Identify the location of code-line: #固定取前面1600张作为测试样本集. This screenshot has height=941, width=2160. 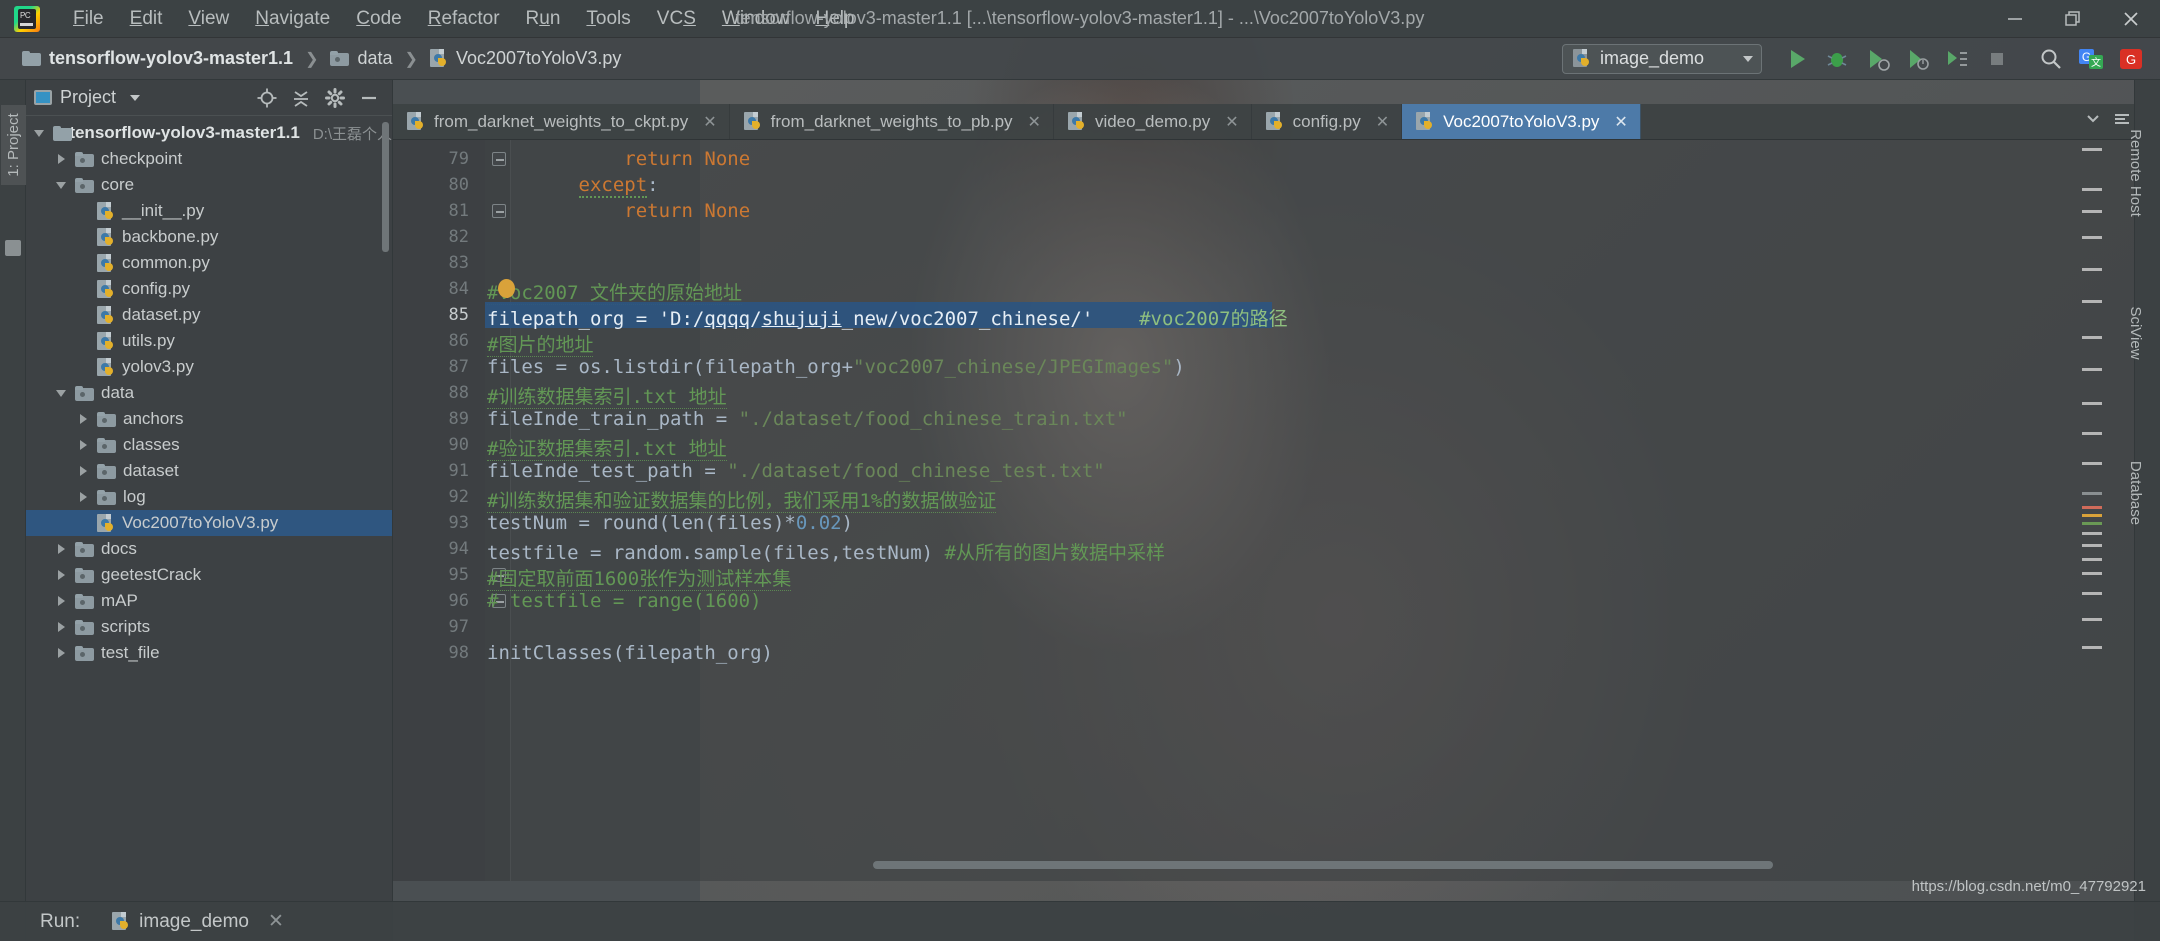
(639, 577).